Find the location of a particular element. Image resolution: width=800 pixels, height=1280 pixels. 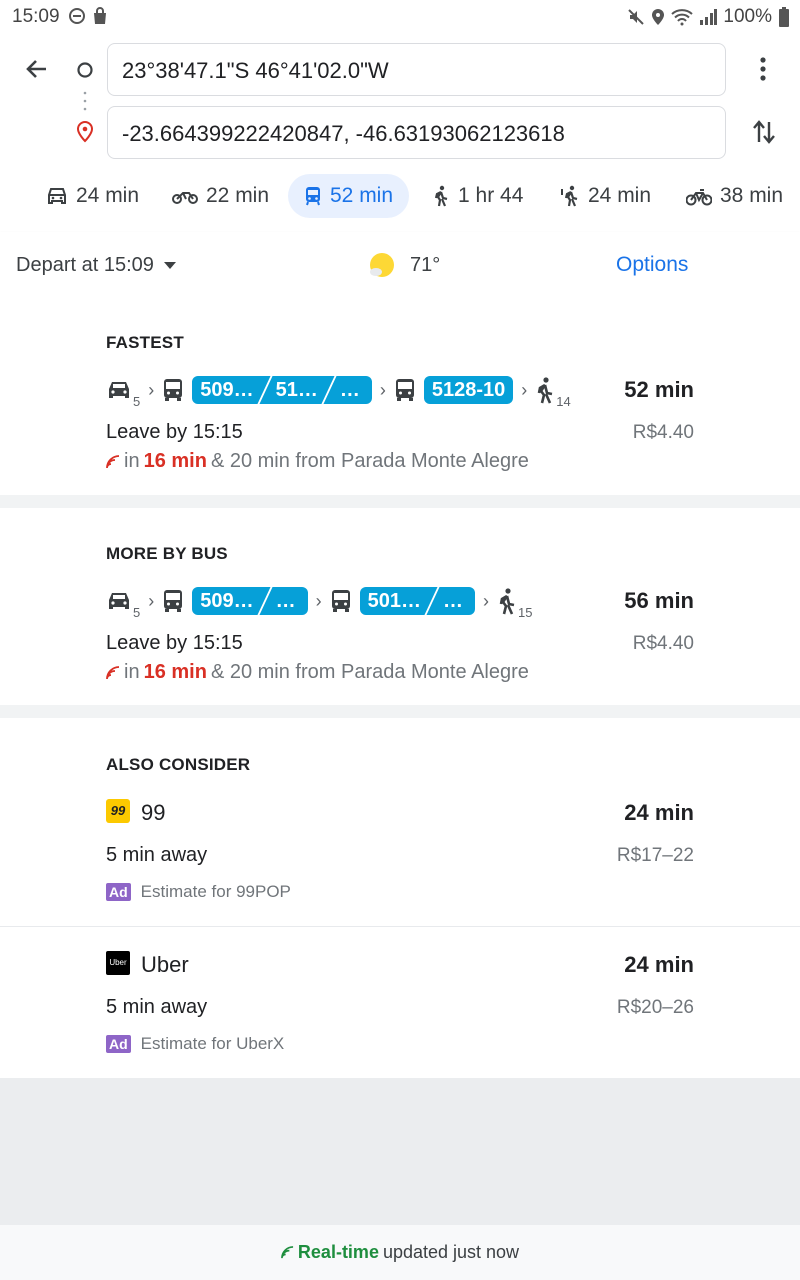

walk-duration-sub: 14 is located at coordinates (563, 401).